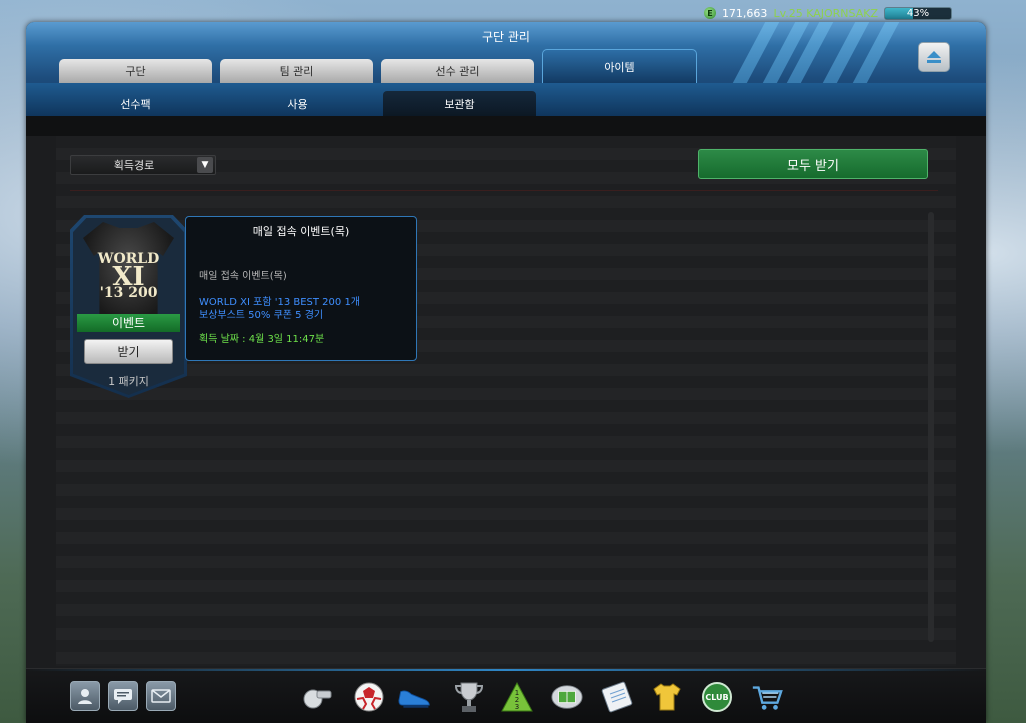 This screenshot has height=723, width=1026. What do you see at coordinates (709, 13) in the screenshot?
I see `coin-icon: E` at bounding box center [709, 13].